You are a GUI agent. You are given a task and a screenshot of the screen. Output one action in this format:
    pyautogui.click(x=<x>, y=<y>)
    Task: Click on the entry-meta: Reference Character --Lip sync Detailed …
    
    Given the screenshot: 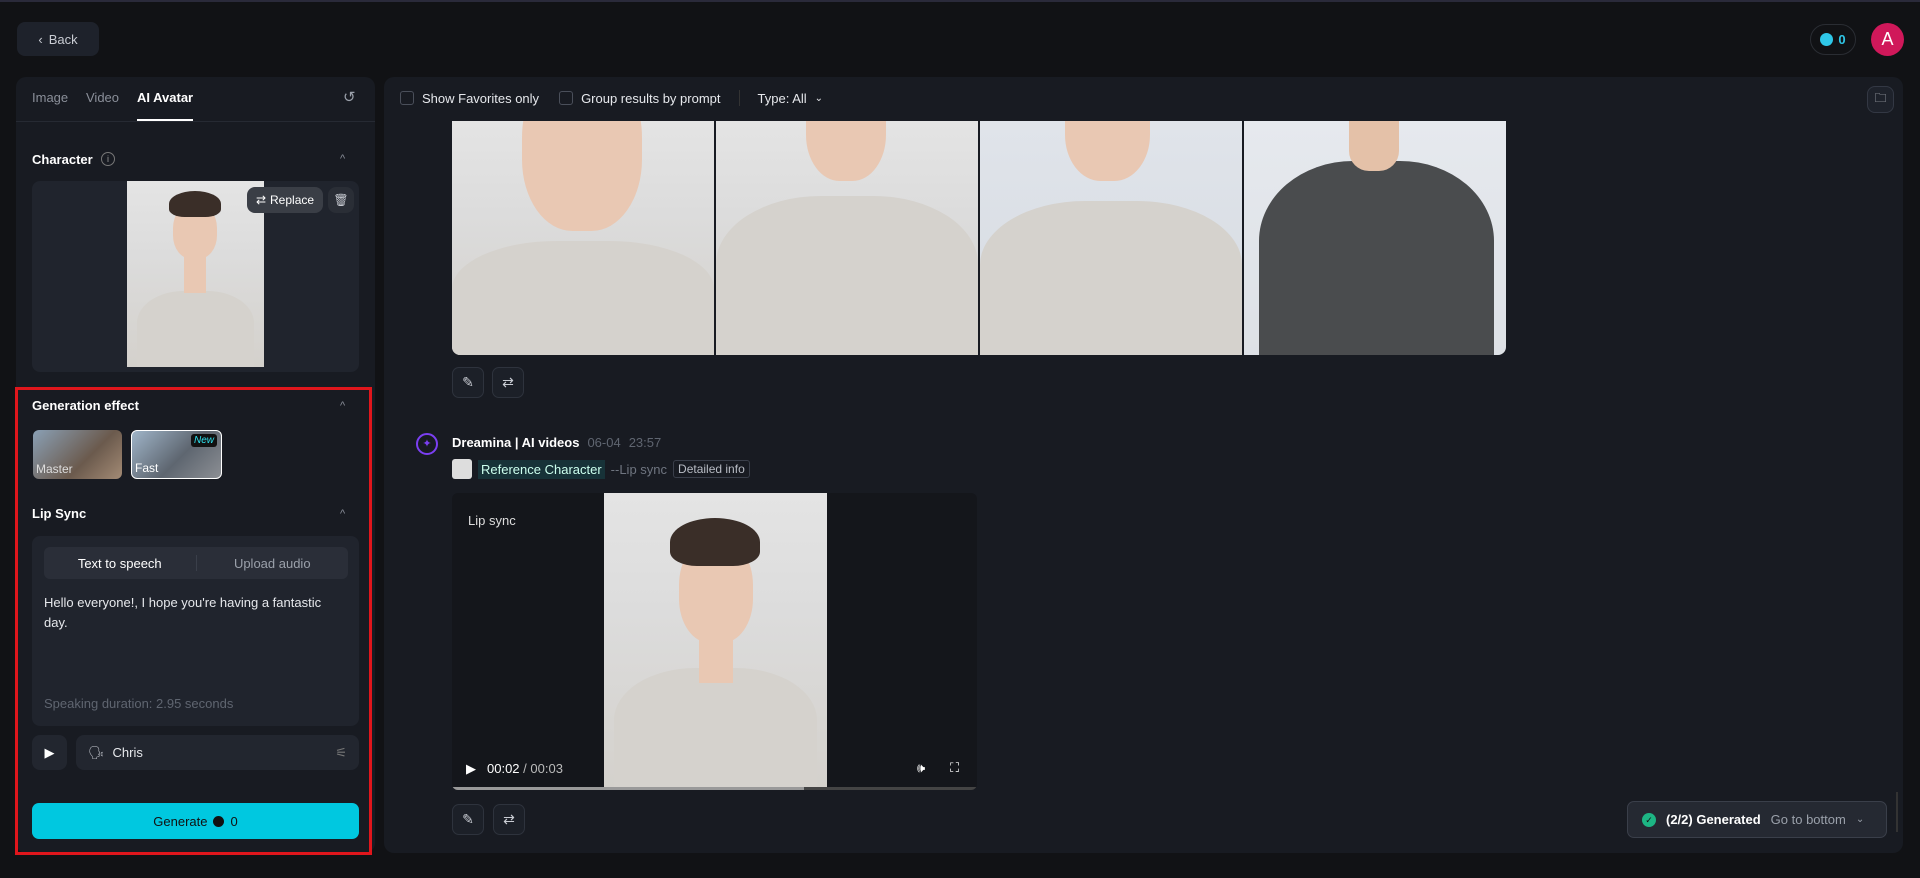 What is the action you would take?
    pyautogui.click(x=601, y=469)
    